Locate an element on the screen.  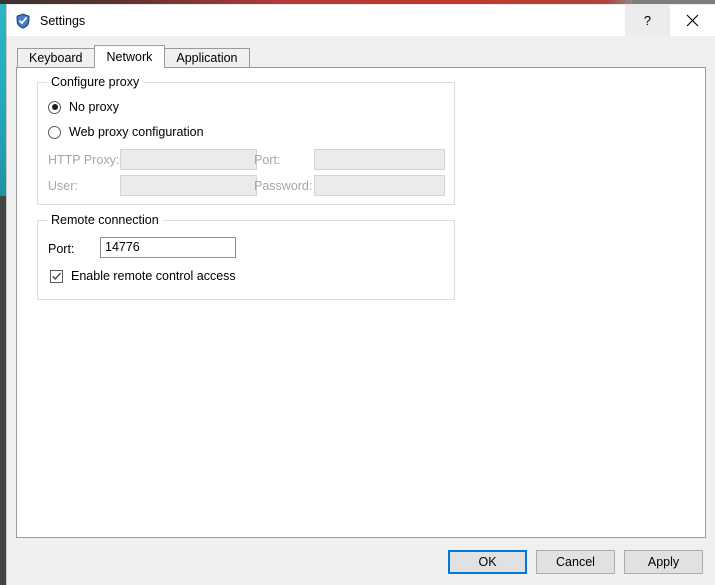
checkbox-enable-remote-control-access-indicator is located at coordinates (56, 276).